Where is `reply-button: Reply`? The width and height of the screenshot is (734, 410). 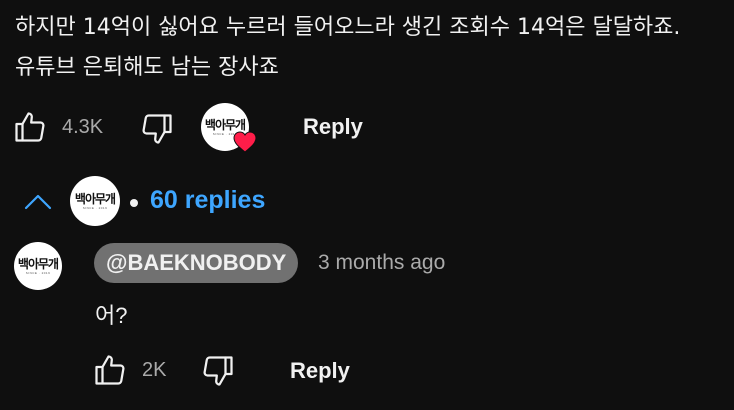 reply-button: Reply is located at coordinates (333, 127).